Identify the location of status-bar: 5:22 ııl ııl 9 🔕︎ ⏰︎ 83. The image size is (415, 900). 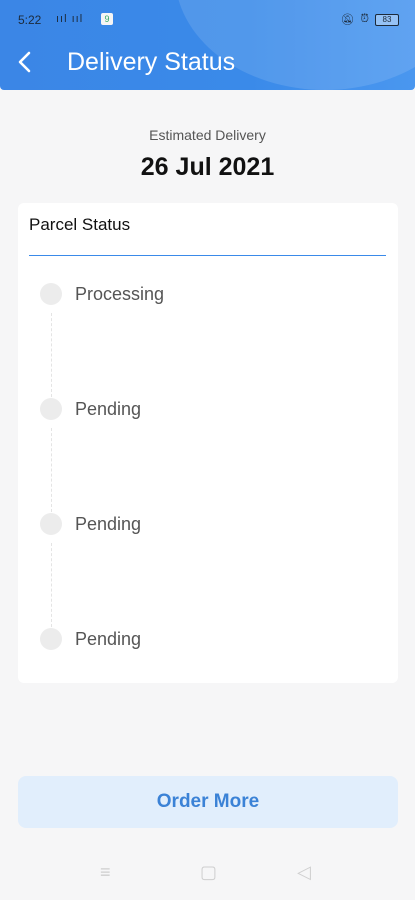
(207, 17).